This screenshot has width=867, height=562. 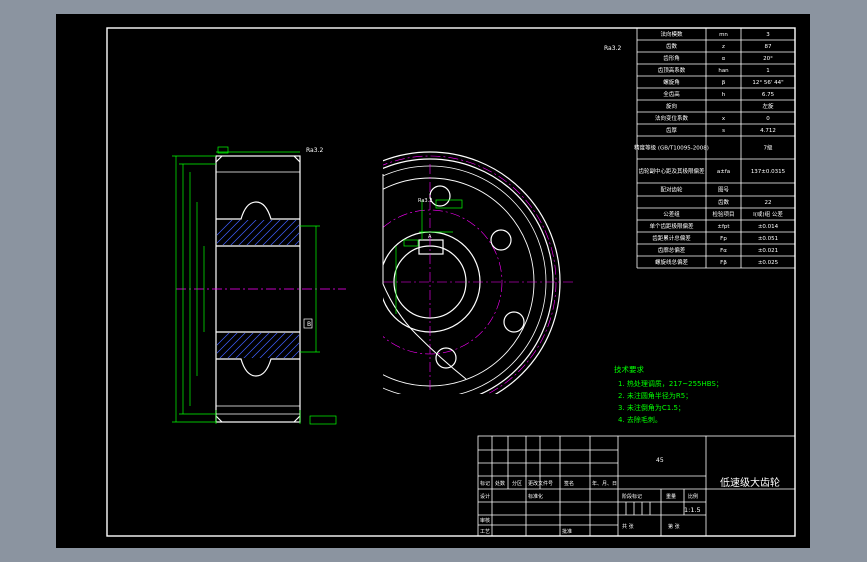 I want to click on tb-part-name: 低速级大齿轮, so click(x=750, y=482).